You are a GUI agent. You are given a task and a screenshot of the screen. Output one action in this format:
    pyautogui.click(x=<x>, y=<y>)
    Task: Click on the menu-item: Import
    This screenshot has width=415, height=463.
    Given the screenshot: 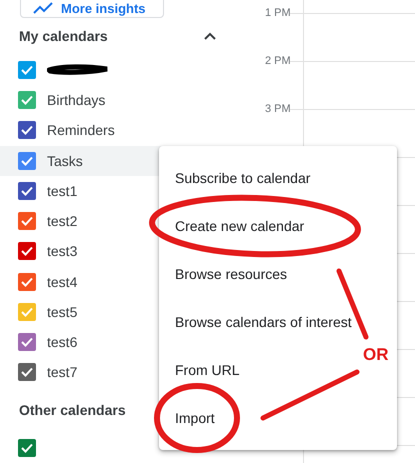 What is the action you would take?
    pyautogui.click(x=189, y=418)
    